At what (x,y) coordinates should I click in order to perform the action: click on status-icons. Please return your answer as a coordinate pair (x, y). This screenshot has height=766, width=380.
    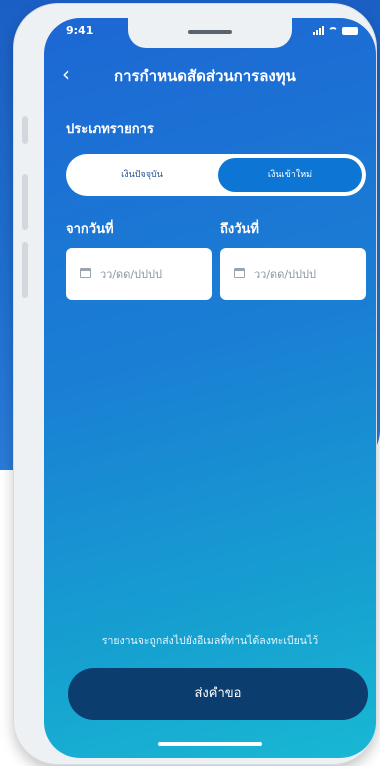
    Looking at the image, I should click on (335, 30).